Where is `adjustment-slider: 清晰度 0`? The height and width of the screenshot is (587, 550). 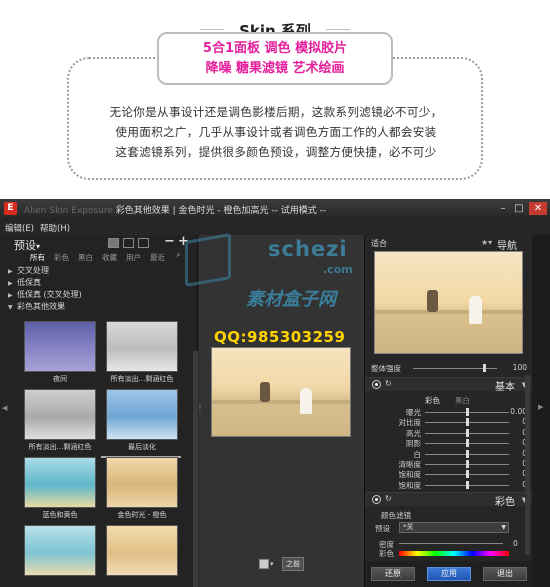
adjustment-slider: 清晰度 0 is located at coordinates (449, 464).